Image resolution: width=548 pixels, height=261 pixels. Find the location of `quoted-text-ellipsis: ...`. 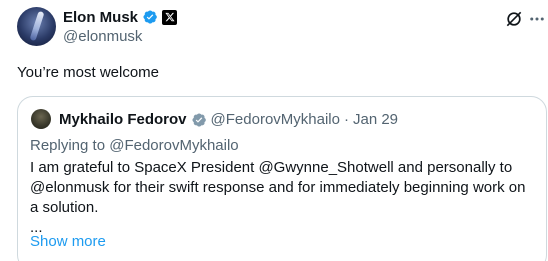

quoted-text-ellipsis: ... is located at coordinates (36, 227).